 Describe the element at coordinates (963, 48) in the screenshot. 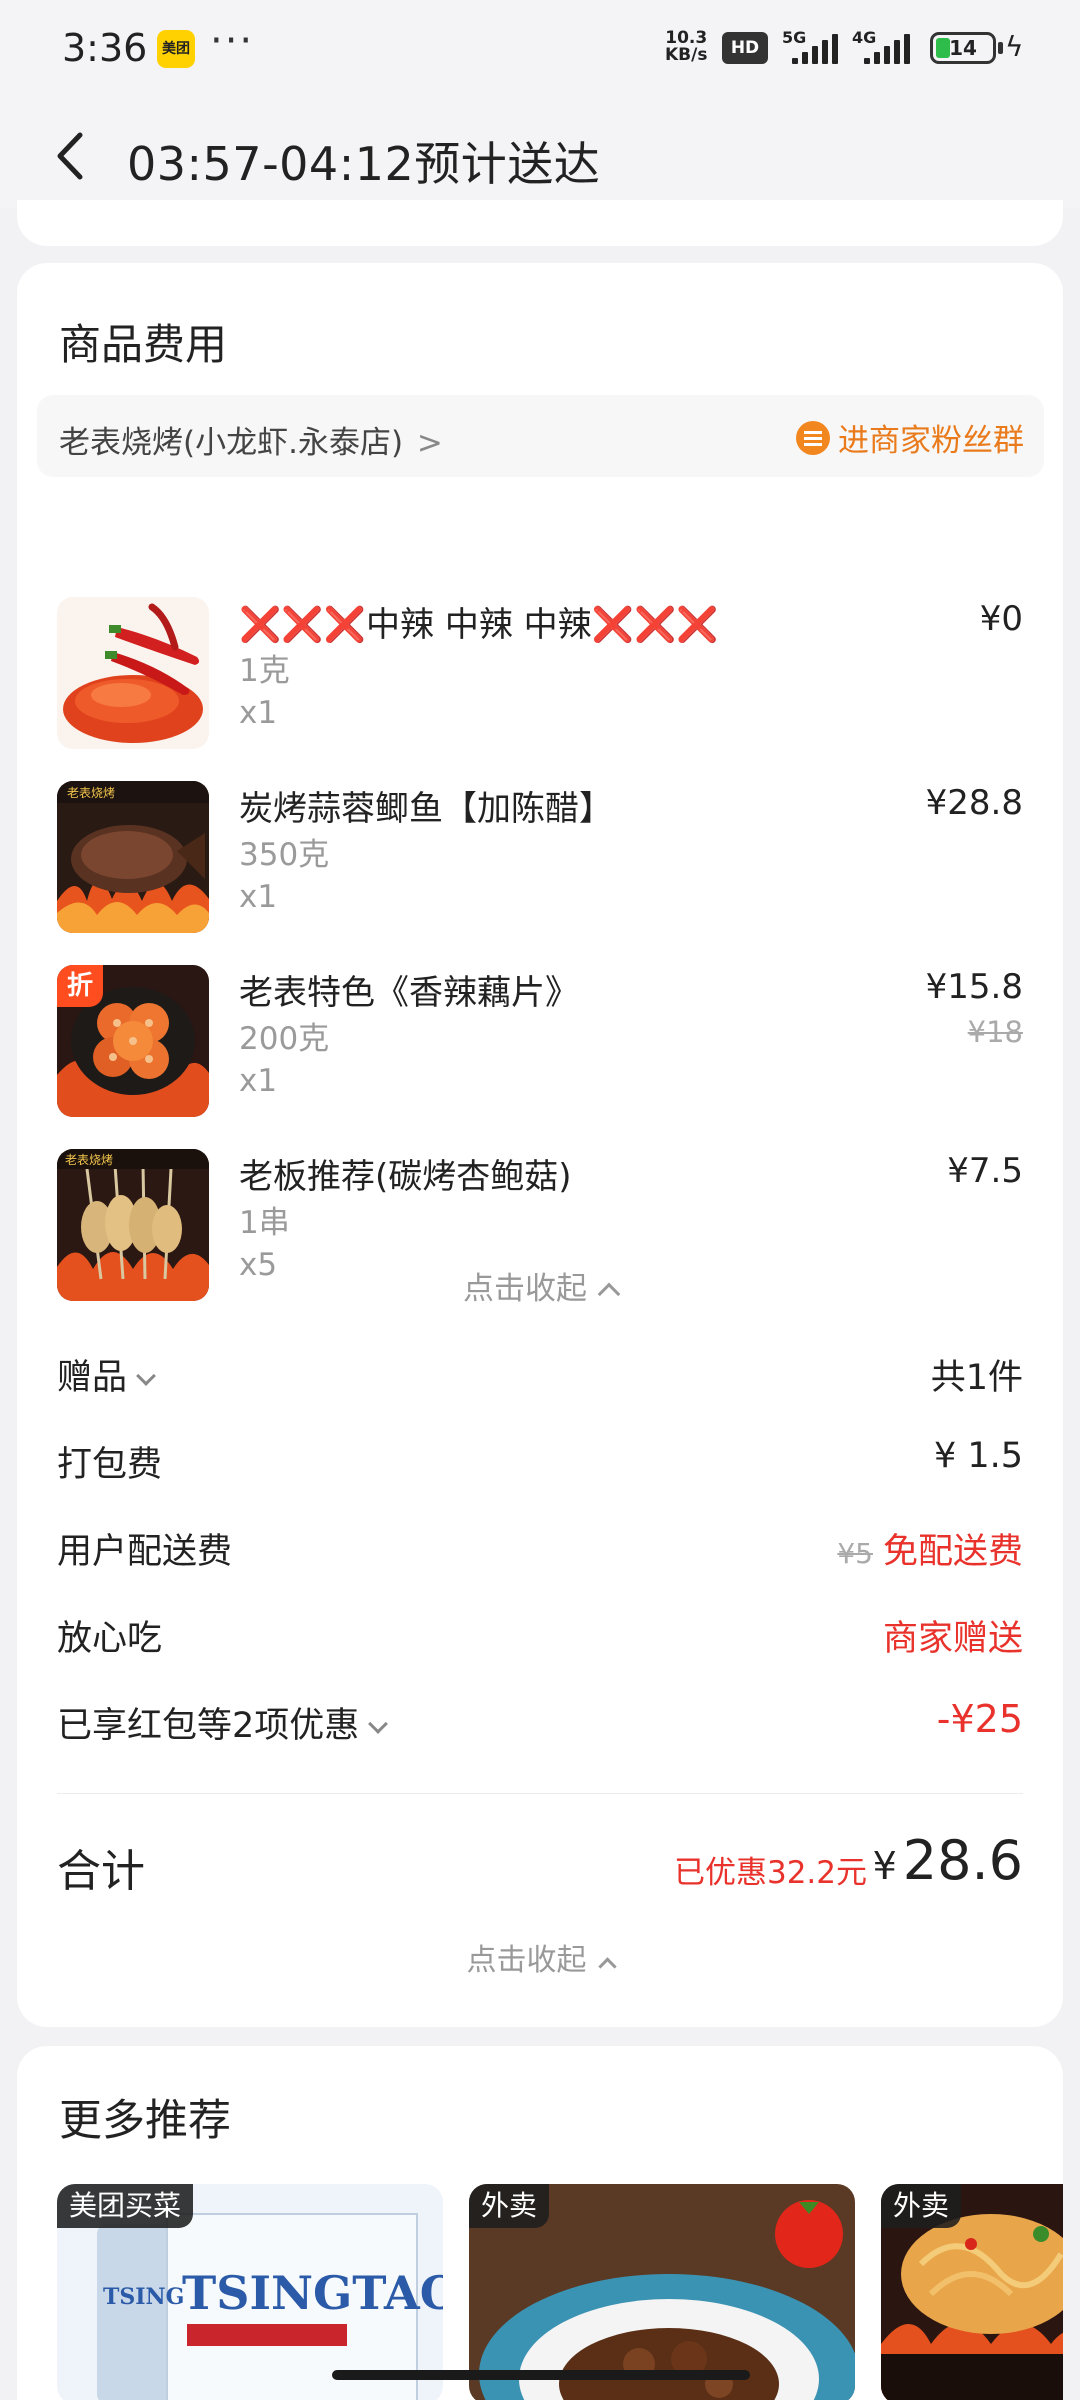

I see `battery-icon: 14` at that location.